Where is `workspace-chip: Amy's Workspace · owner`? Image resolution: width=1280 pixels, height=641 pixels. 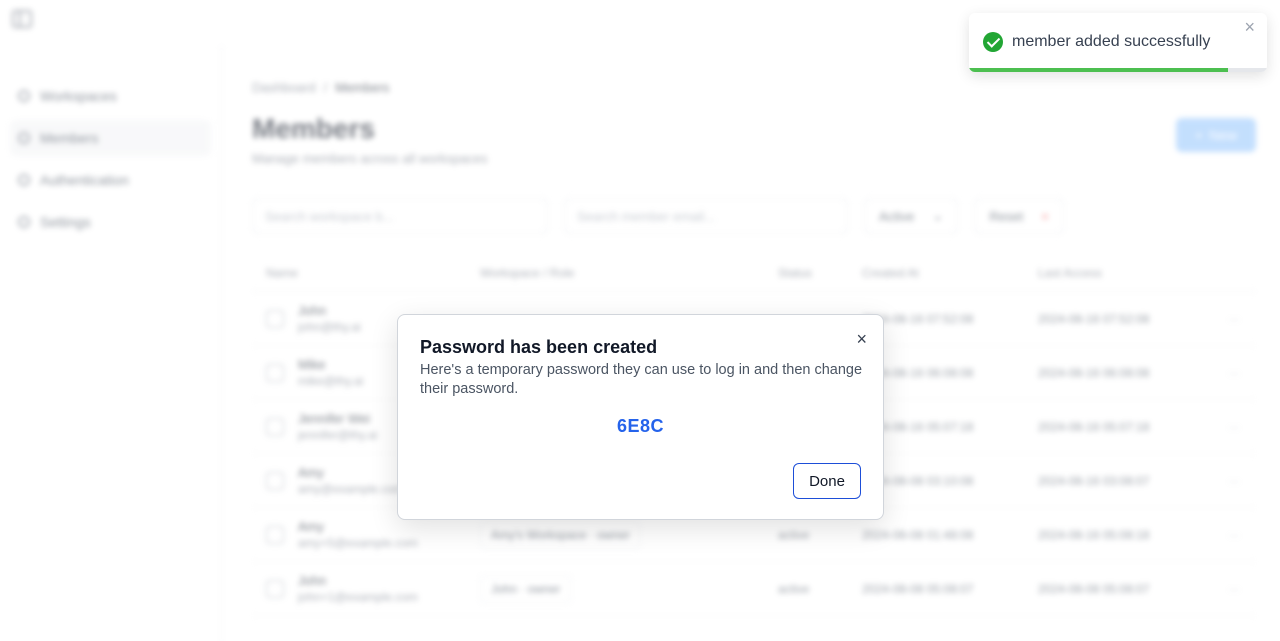 workspace-chip: Amy's Workspace · owner is located at coordinates (560, 534).